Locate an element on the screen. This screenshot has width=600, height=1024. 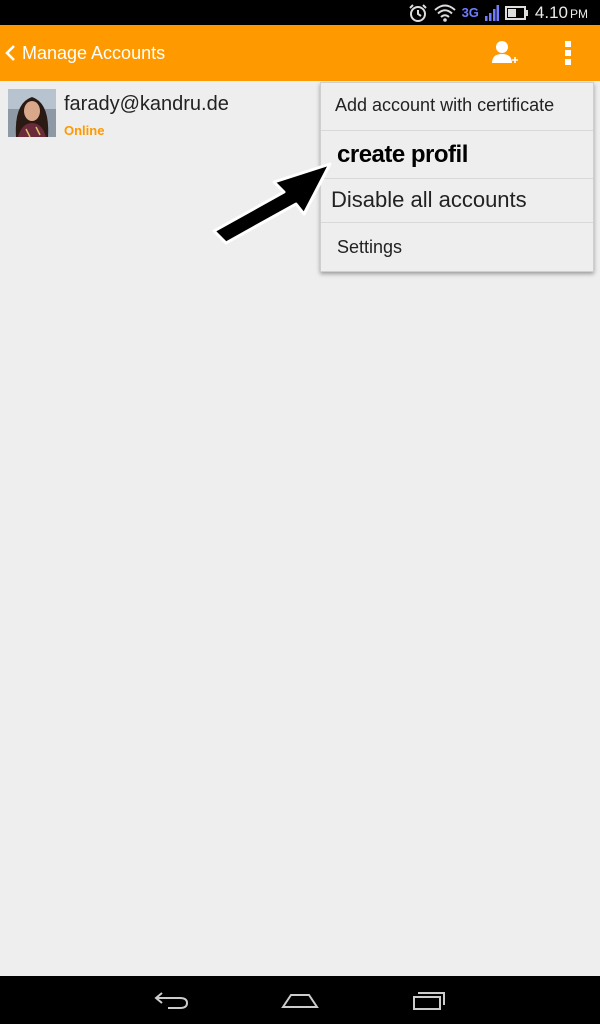
menu-item-add-account-certificate: Add account with certificate is located at coordinates (457, 107).